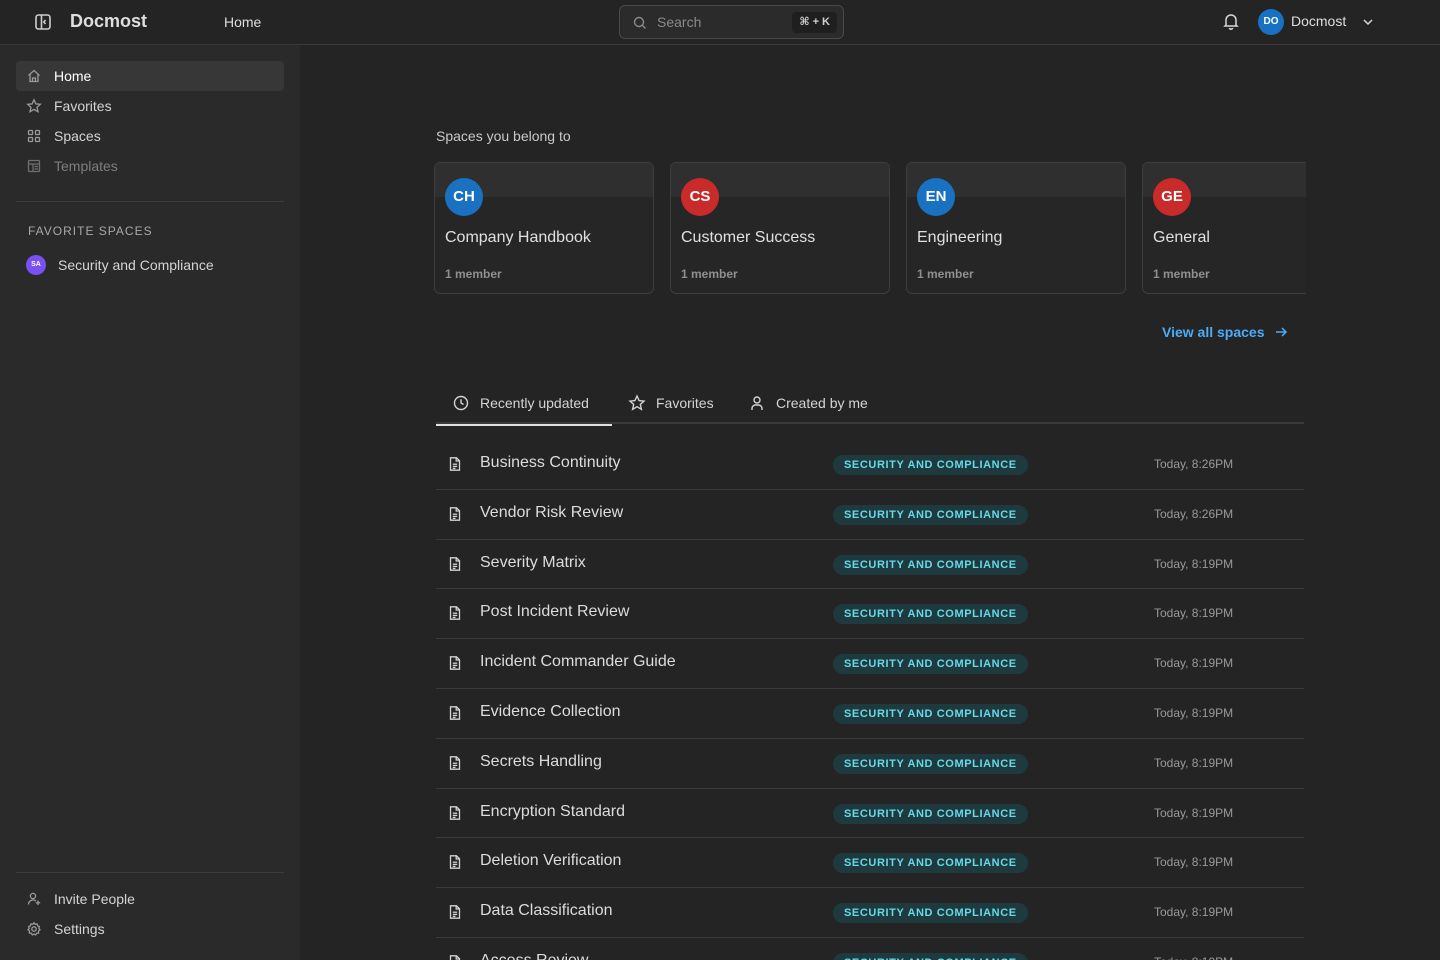  I want to click on user-icon, so click(757, 403).